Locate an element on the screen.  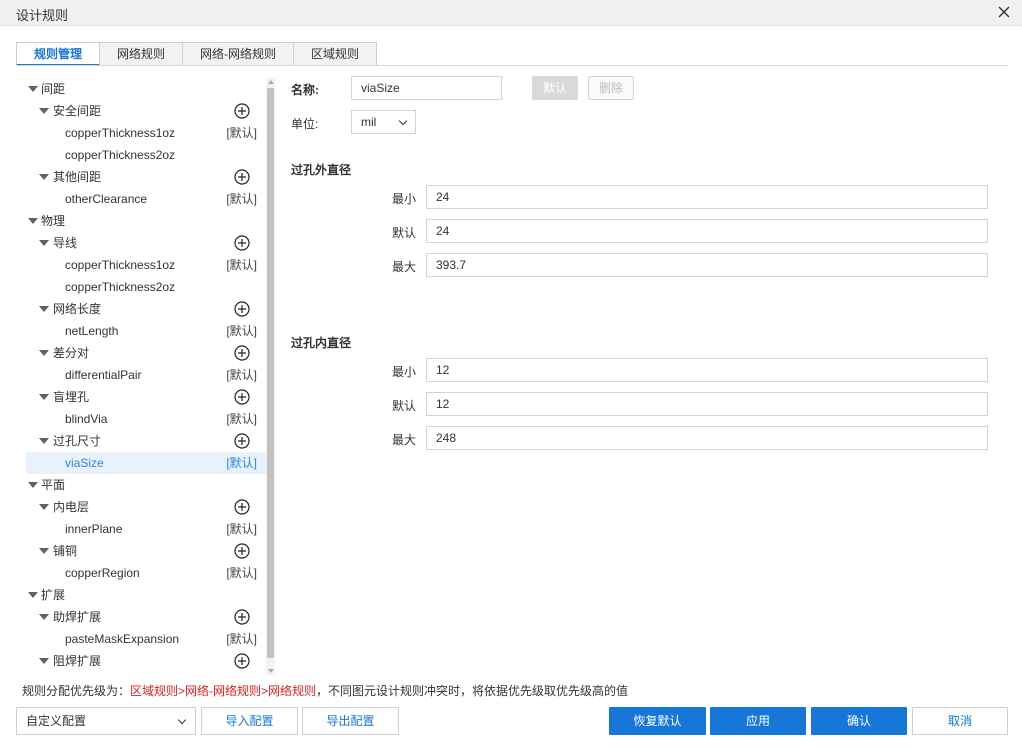
tree-category-item: 物理 is located at coordinates (146, 221).